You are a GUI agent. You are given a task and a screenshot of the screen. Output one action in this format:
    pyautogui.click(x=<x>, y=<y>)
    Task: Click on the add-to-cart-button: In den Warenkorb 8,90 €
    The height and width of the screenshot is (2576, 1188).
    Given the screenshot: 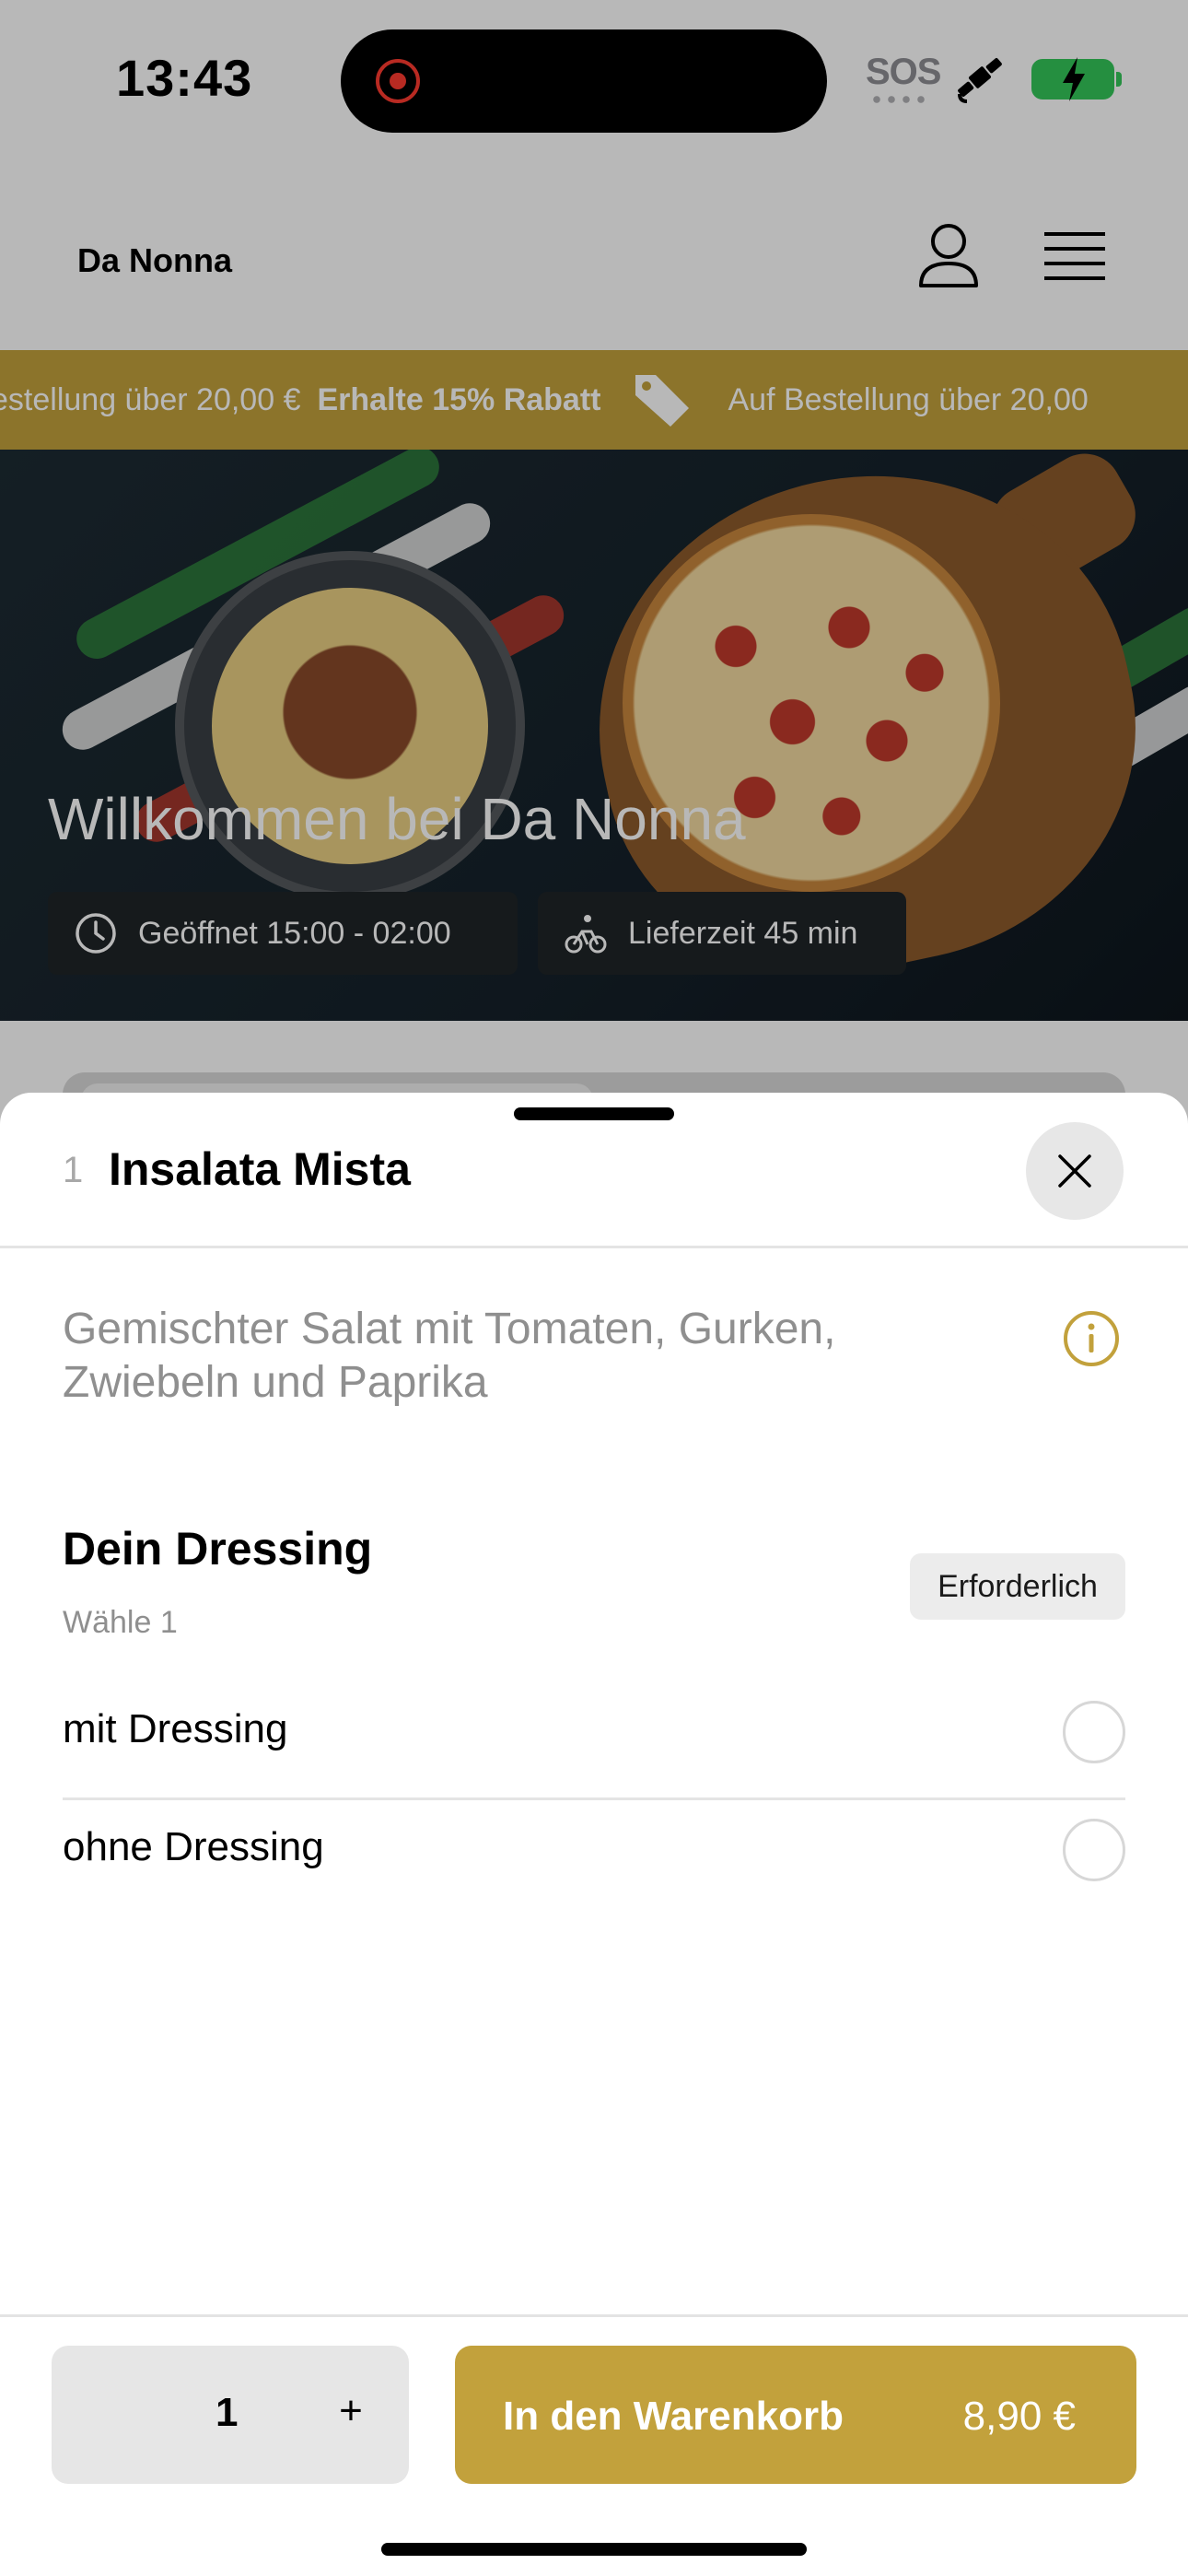 What is the action you would take?
    pyautogui.click(x=795, y=2415)
    